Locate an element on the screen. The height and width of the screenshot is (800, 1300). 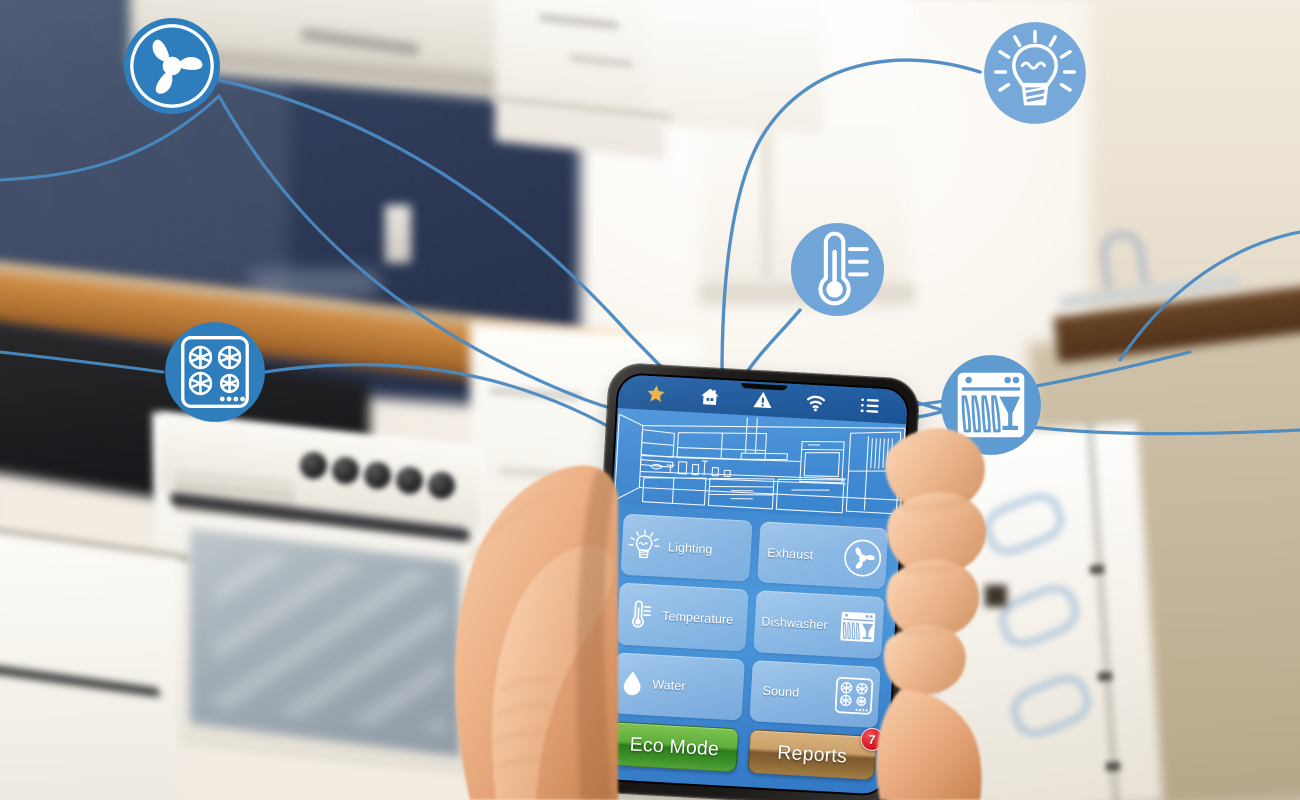
tile-sound: Sound is located at coordinates (814, 694).